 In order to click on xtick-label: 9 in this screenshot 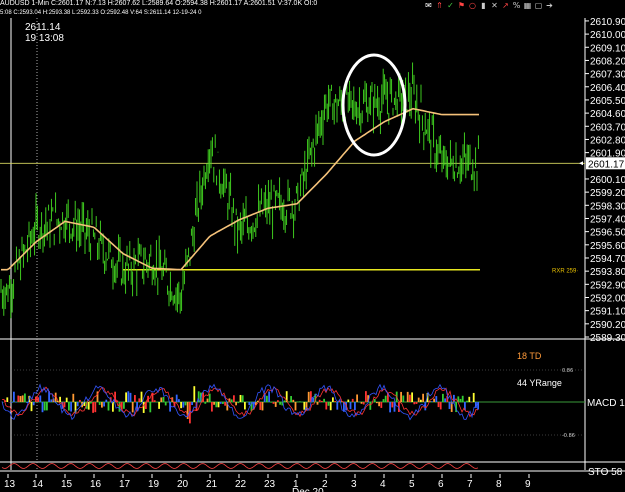, I will do `click(528, 484)`.